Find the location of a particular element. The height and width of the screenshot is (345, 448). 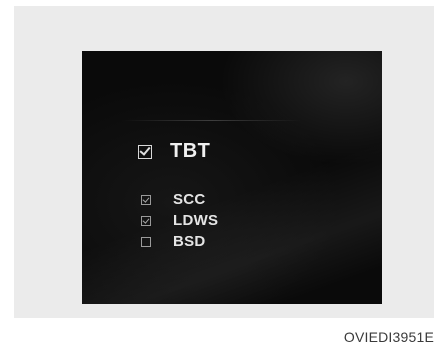

option-ldws: LDWS is located at coordinates (179, 220).